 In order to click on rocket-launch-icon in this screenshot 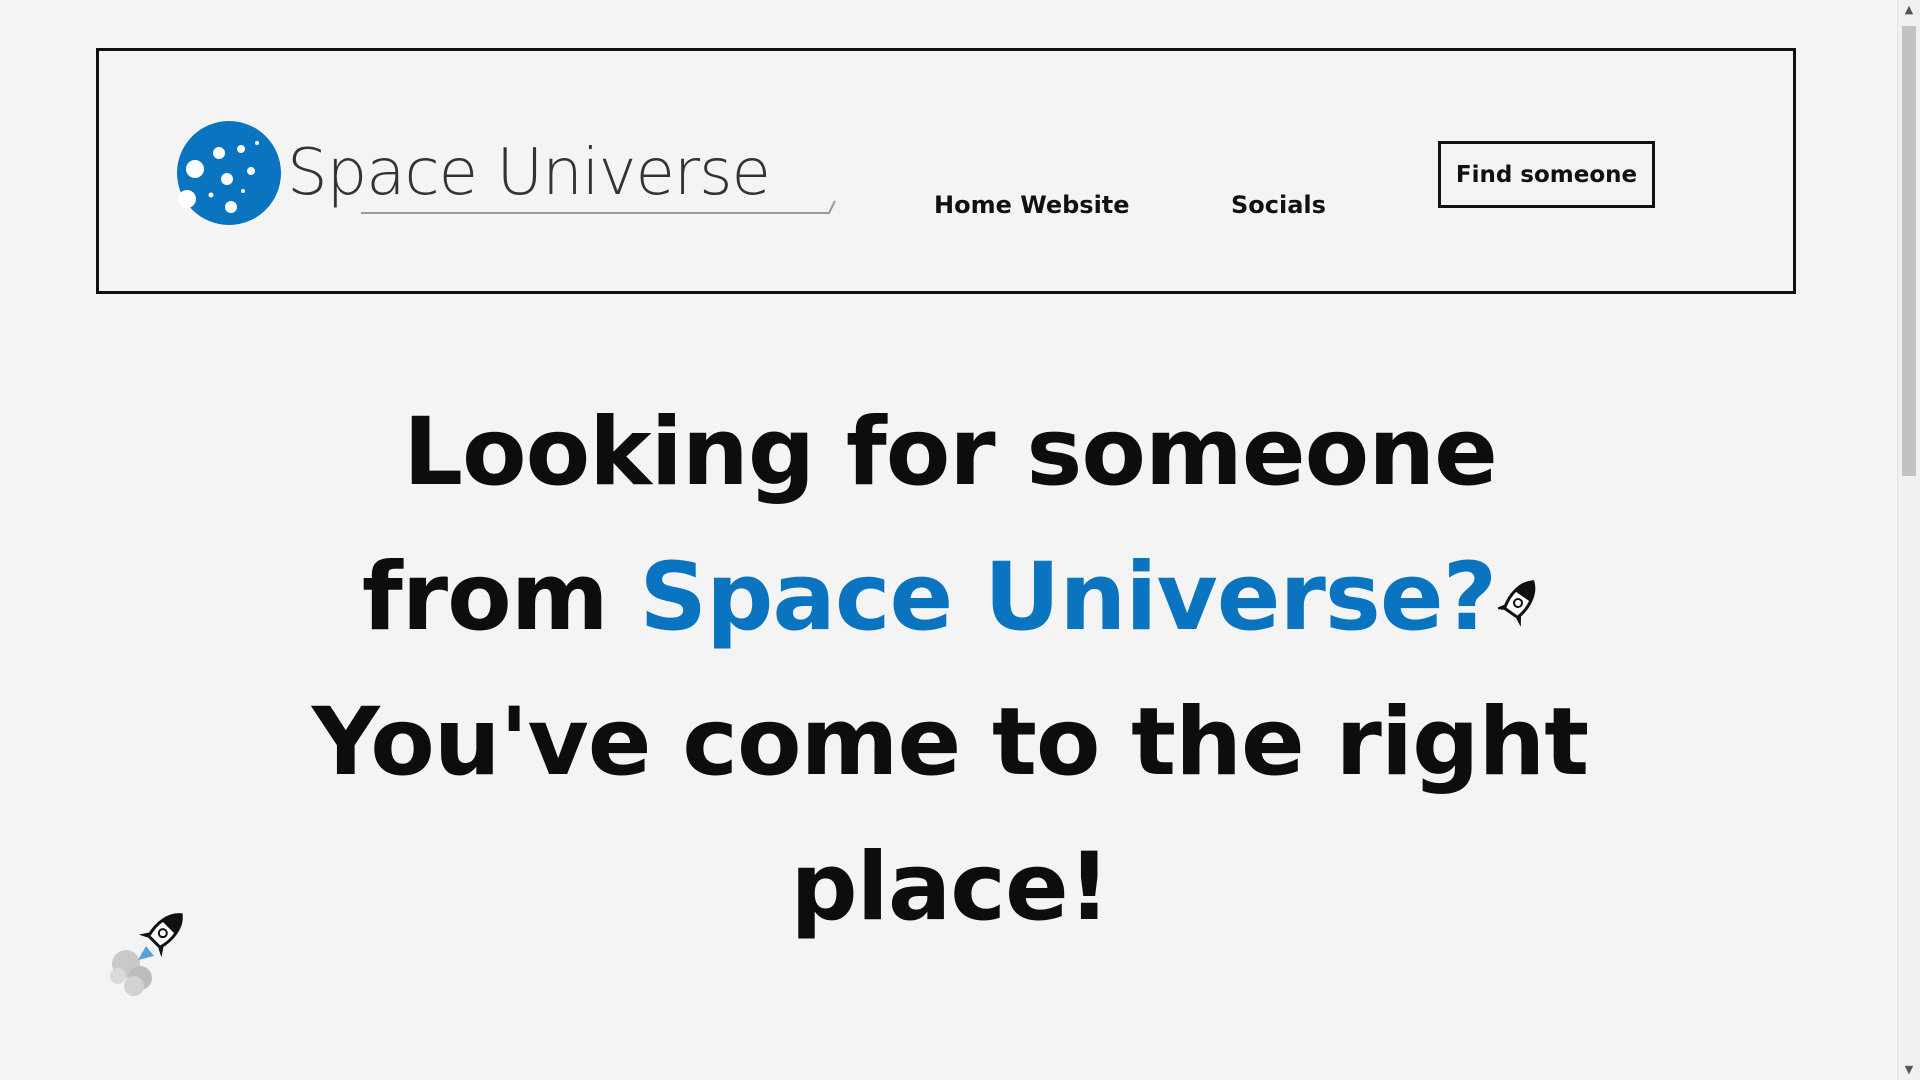, I will do `click(146, 954)`.